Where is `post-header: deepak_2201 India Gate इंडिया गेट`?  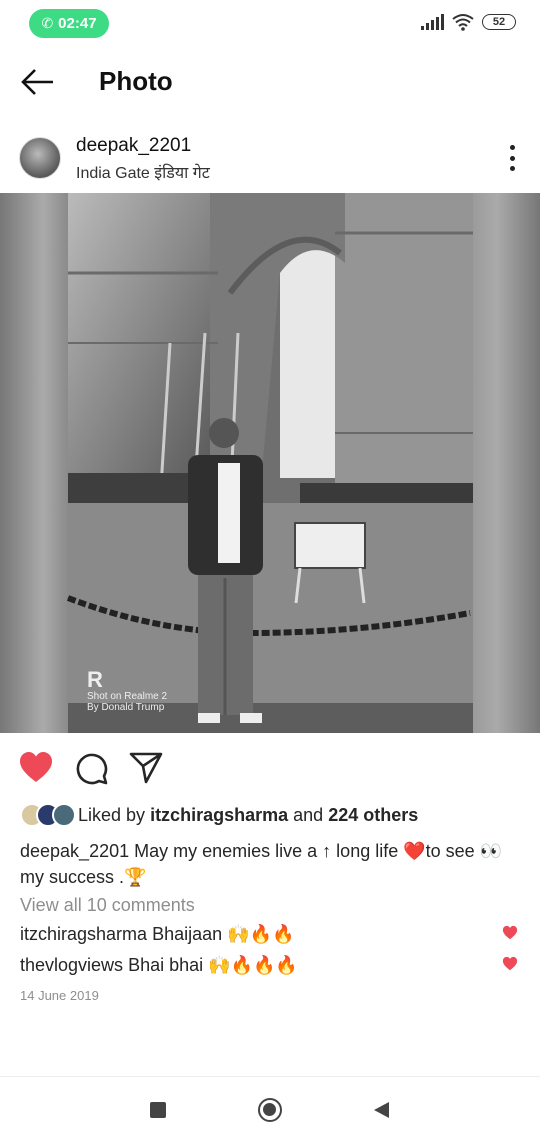
post-header: deepak_2201 India Gate इंडिया गेट is located at coordinates (270, 159).